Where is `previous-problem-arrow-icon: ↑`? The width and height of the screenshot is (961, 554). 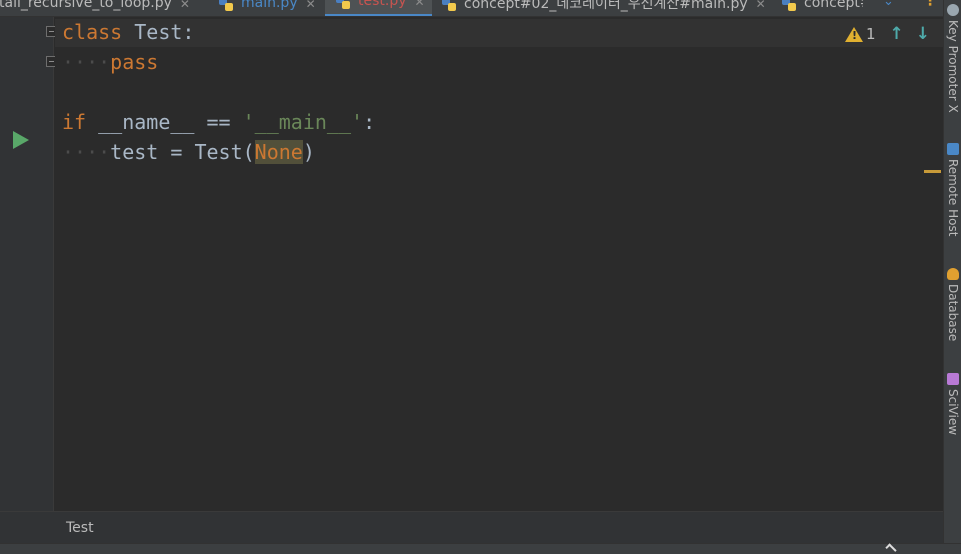
previous-problem-arrow-icon: ↑ is located at coordinates (897, 34).